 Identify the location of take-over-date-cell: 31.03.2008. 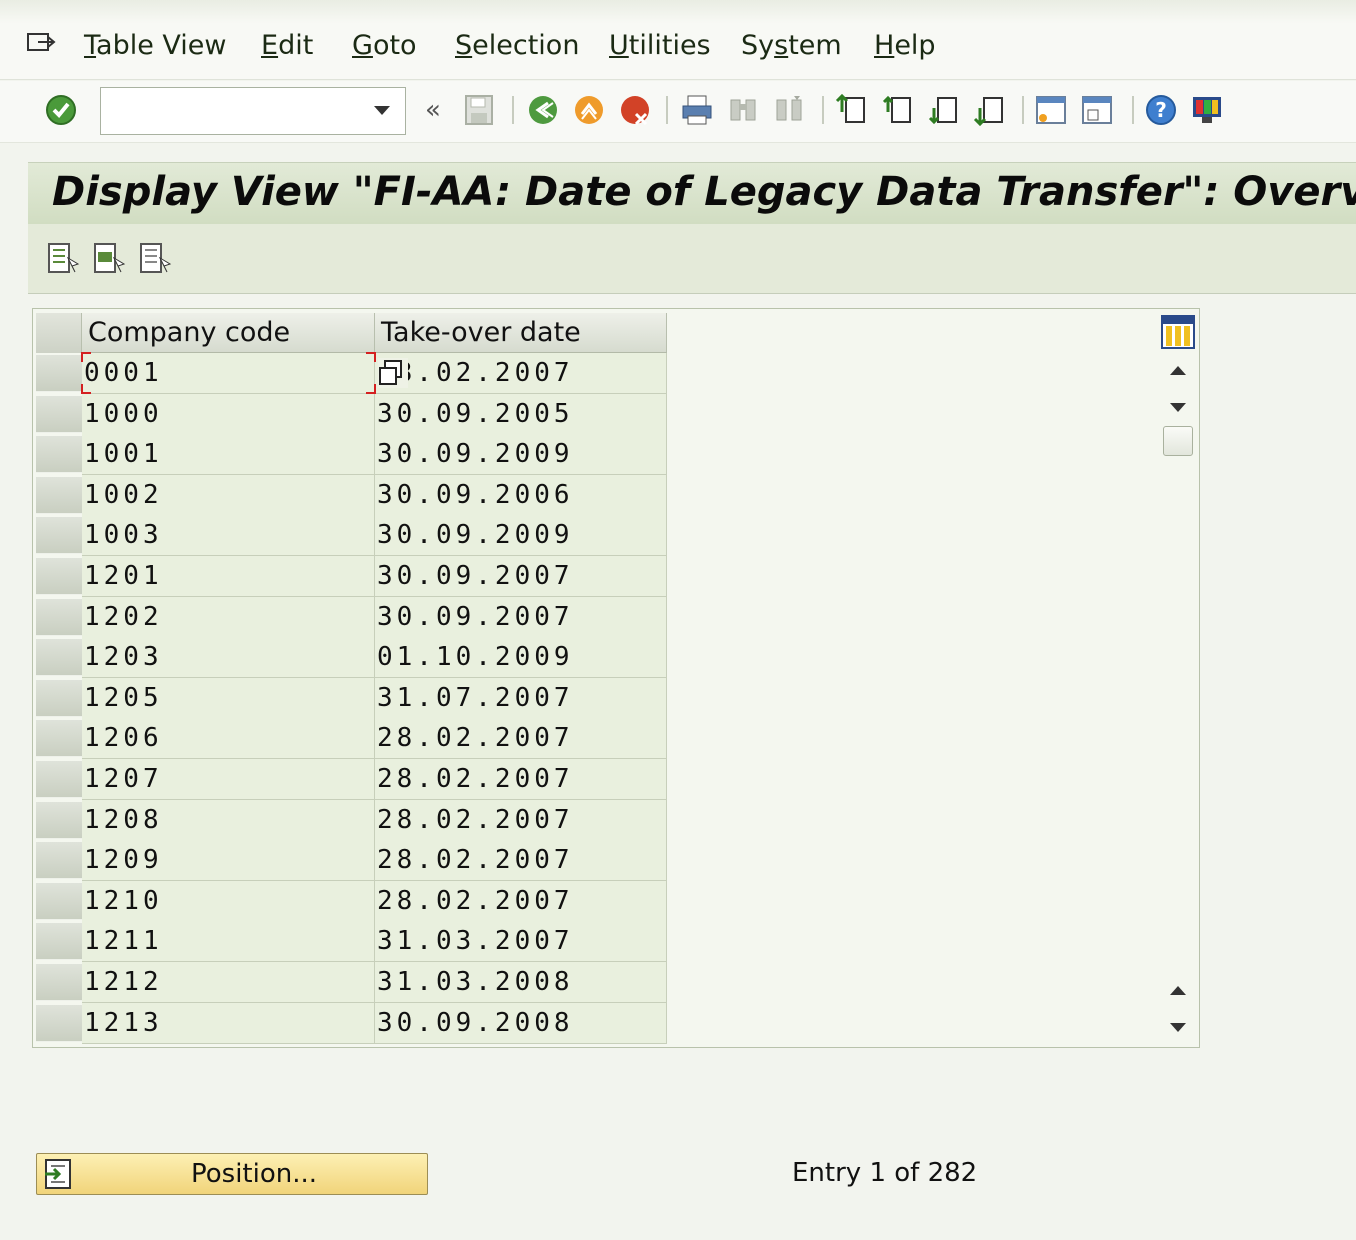
(521, 982).